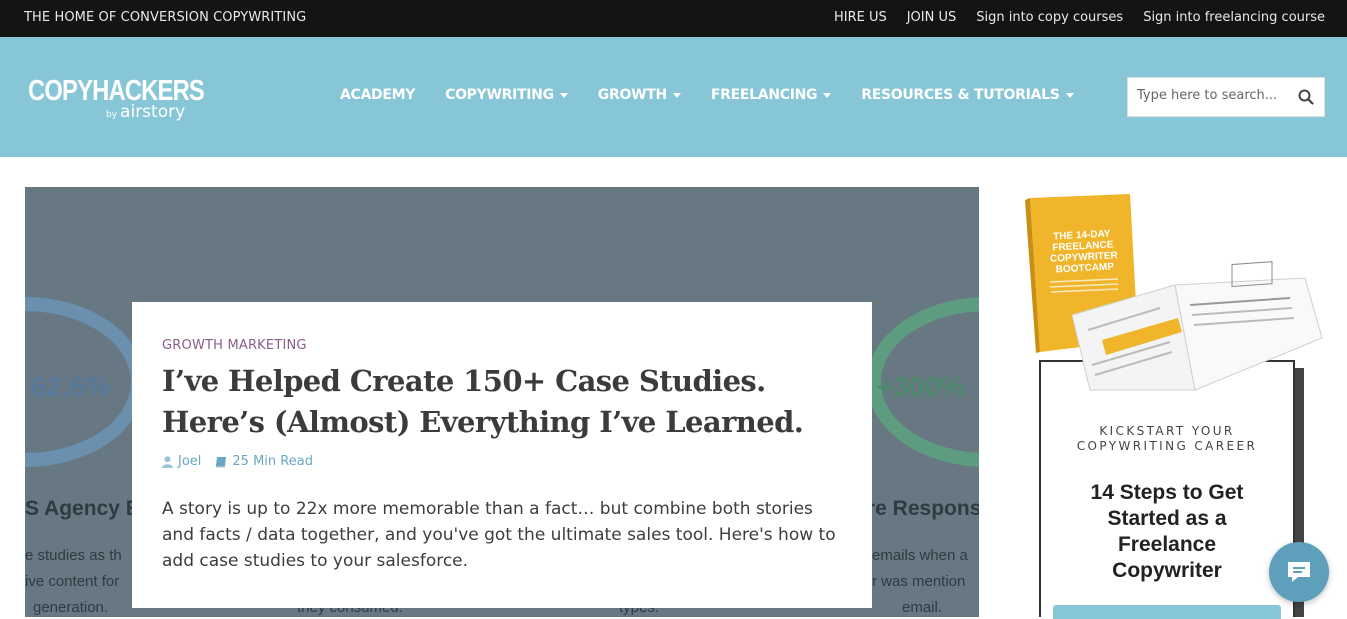  I want to click on headline-line-2: Started as a, so click(1167, 518).